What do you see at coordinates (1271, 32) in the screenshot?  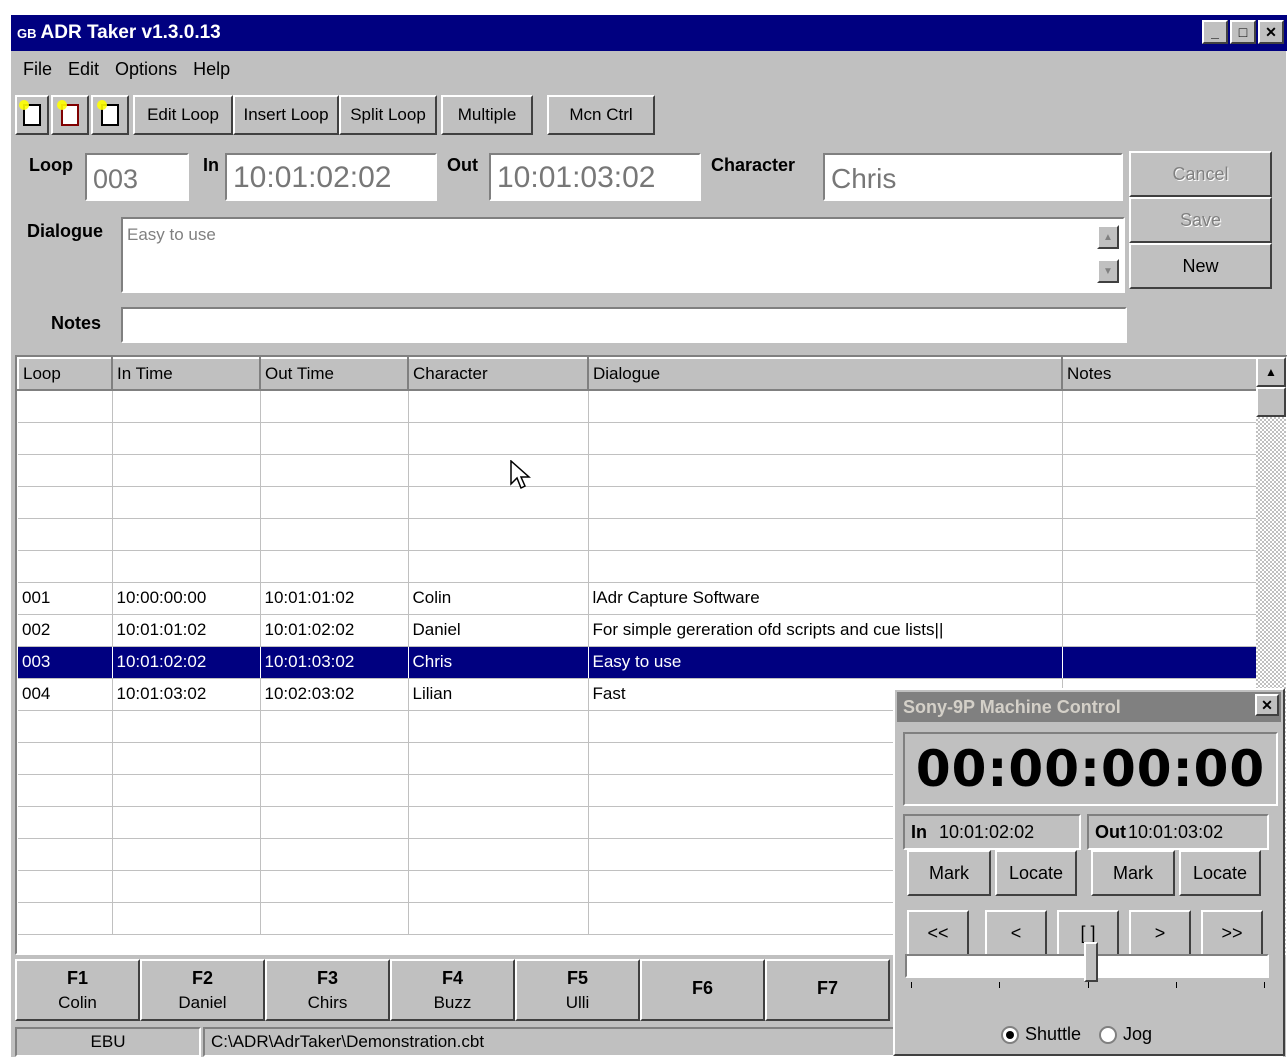 I see `close-button: ✕` at bounding box center [1271, 32].